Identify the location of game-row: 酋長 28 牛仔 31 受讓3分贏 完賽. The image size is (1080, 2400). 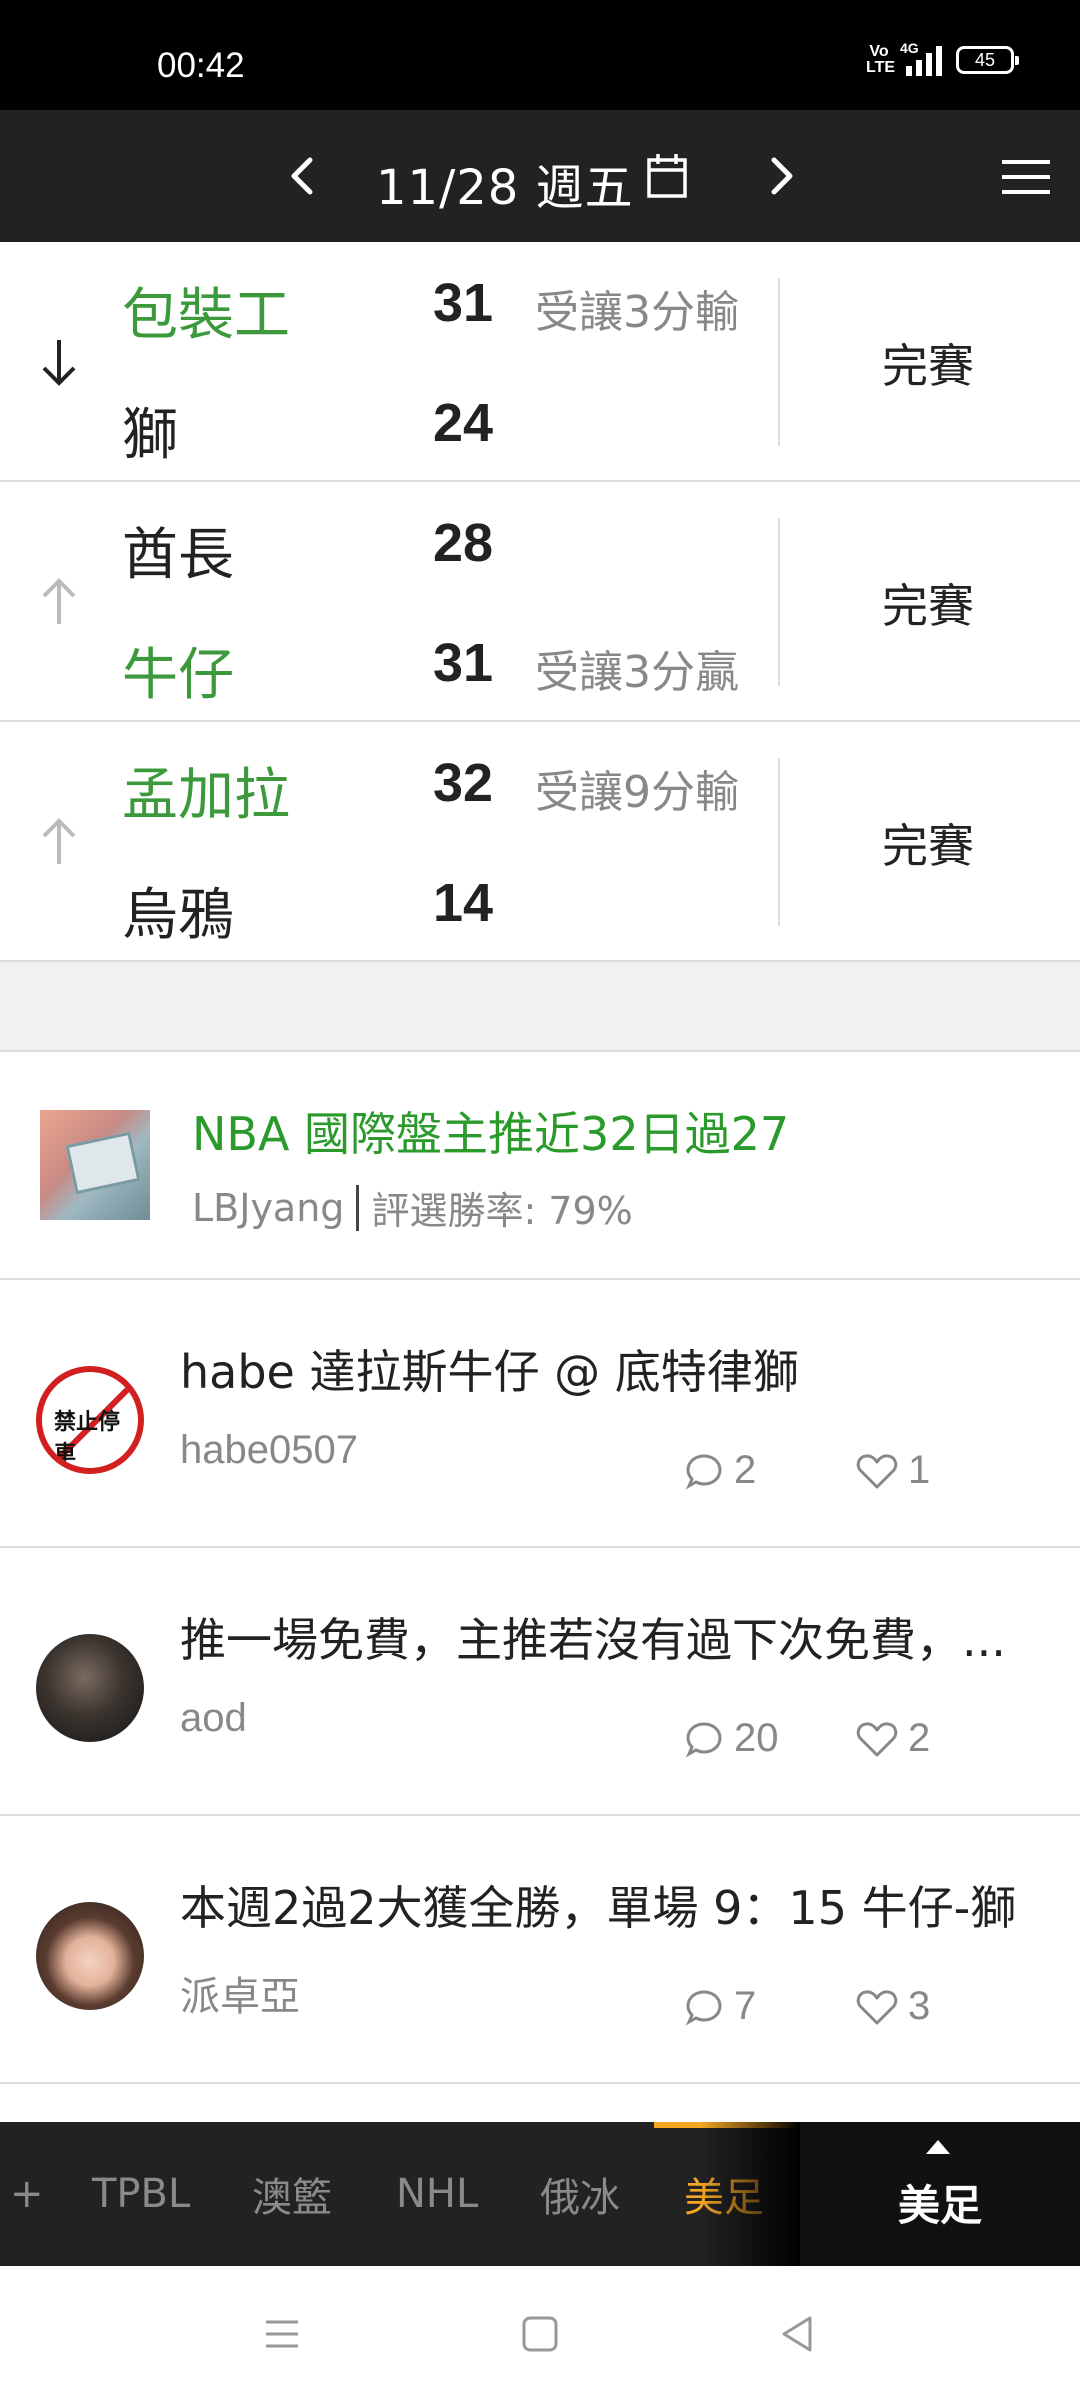
(540, 602).